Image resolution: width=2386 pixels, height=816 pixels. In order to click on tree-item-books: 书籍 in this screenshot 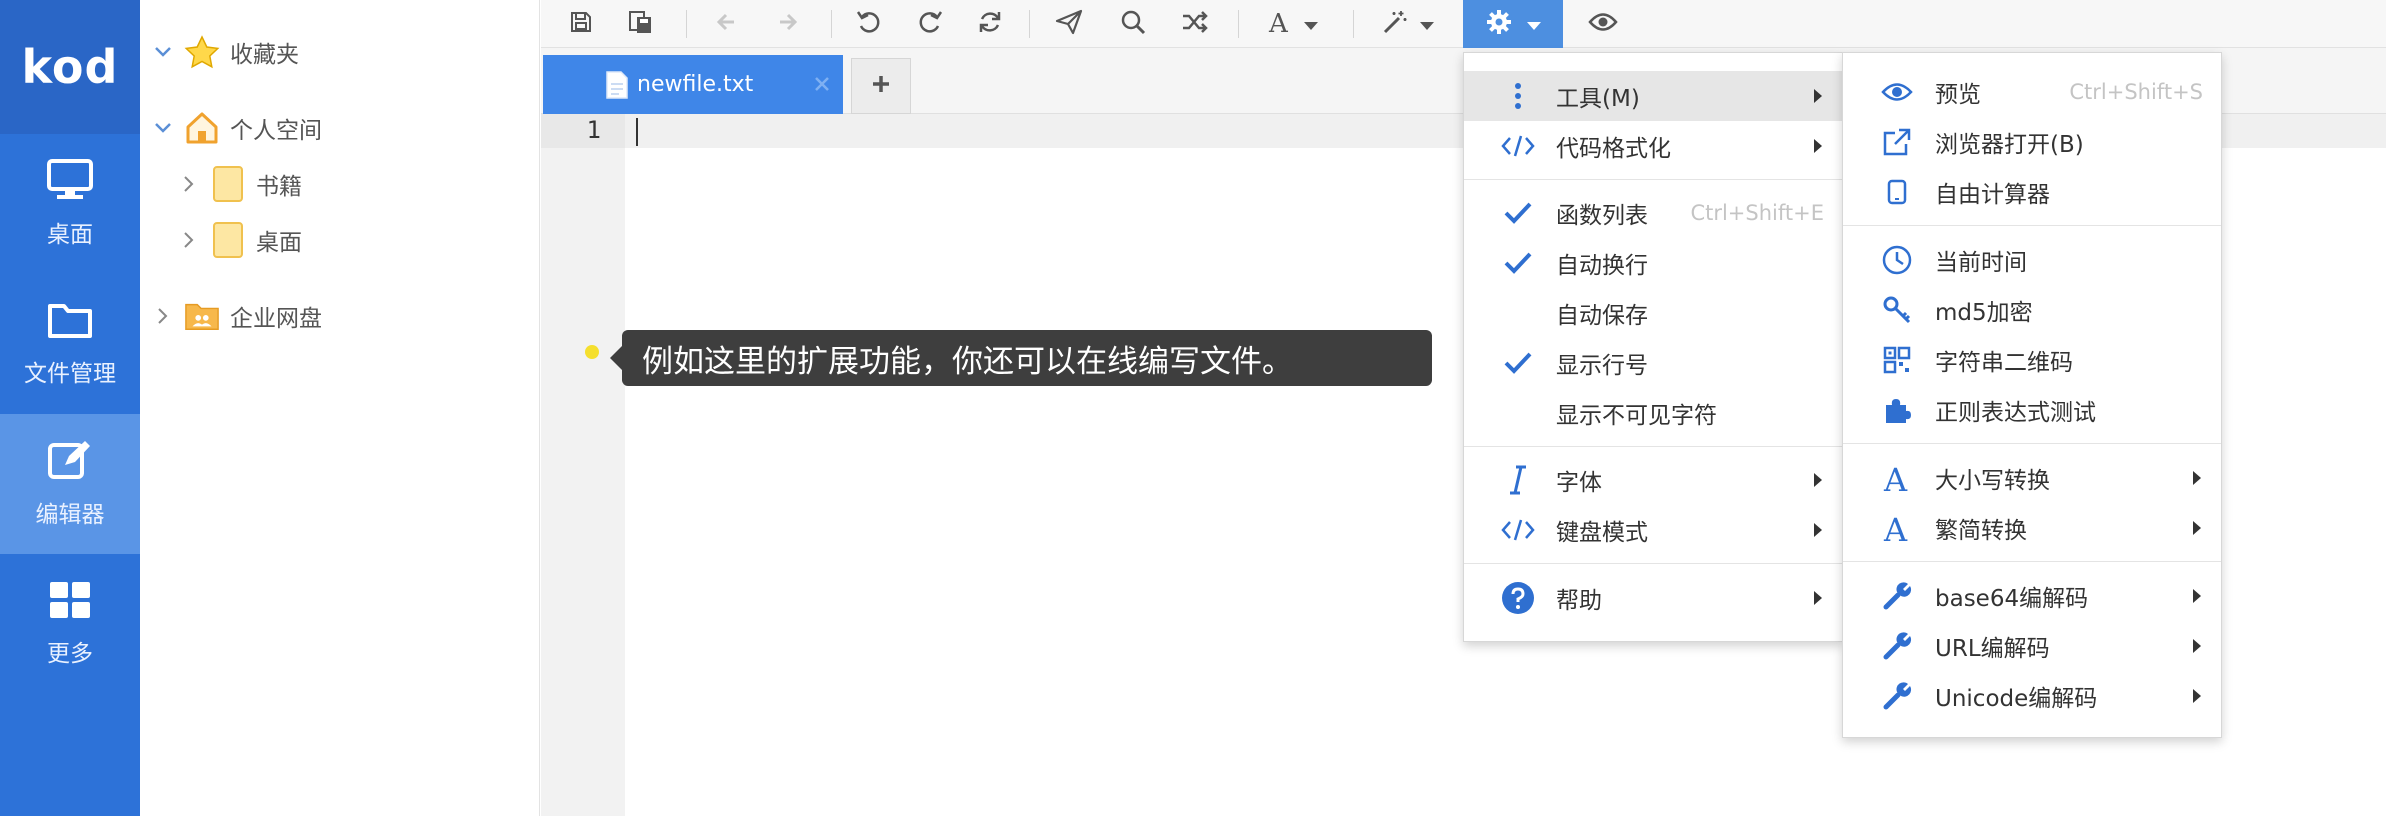, I will do `click(241, 184)`.